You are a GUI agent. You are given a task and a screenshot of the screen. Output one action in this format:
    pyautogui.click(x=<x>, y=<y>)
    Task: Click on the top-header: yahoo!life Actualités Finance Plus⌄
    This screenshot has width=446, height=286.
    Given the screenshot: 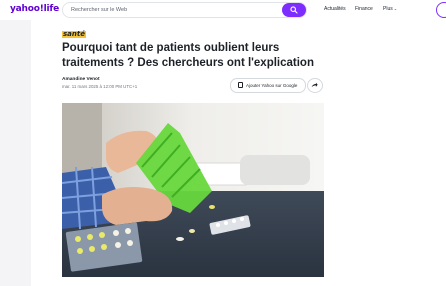 What is the action you would take?
    pyautogui.click(x=223, y=10)
    